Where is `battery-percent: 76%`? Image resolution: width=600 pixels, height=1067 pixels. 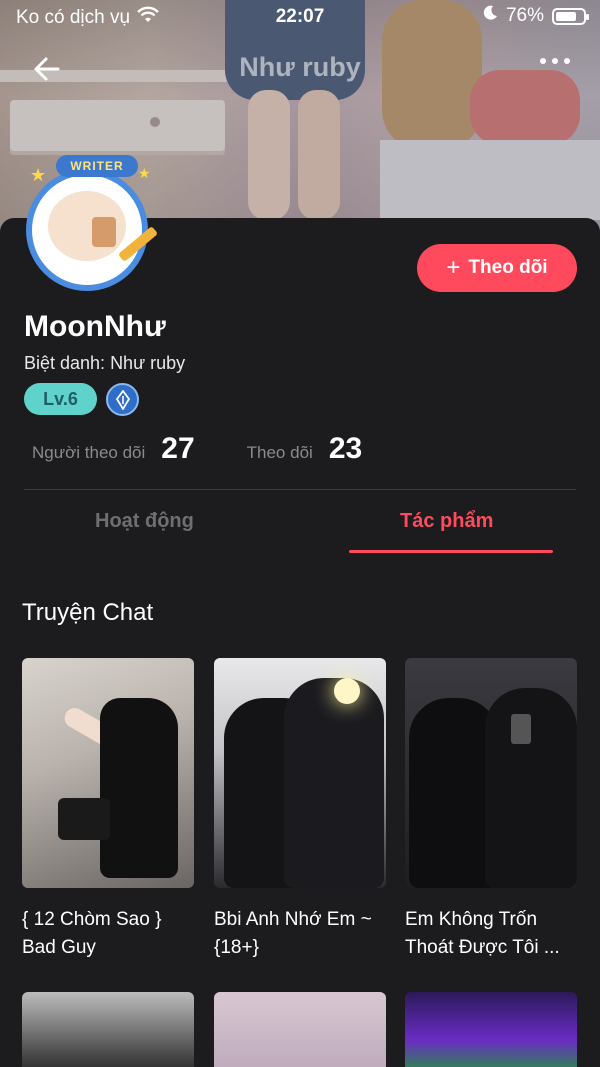
battery-percent: 76% is located at coordinates (524, 15).